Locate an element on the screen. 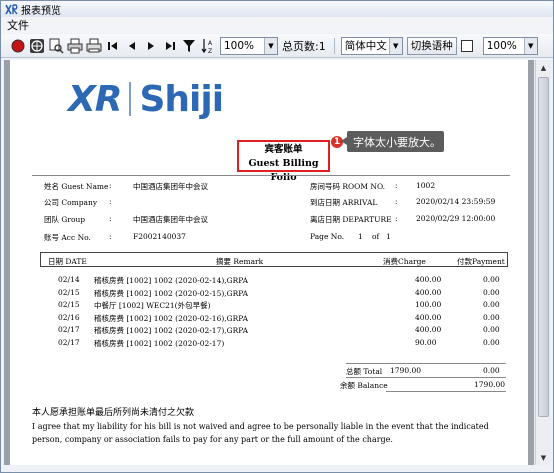  group-sep: : is located at coordinates (110, 218).